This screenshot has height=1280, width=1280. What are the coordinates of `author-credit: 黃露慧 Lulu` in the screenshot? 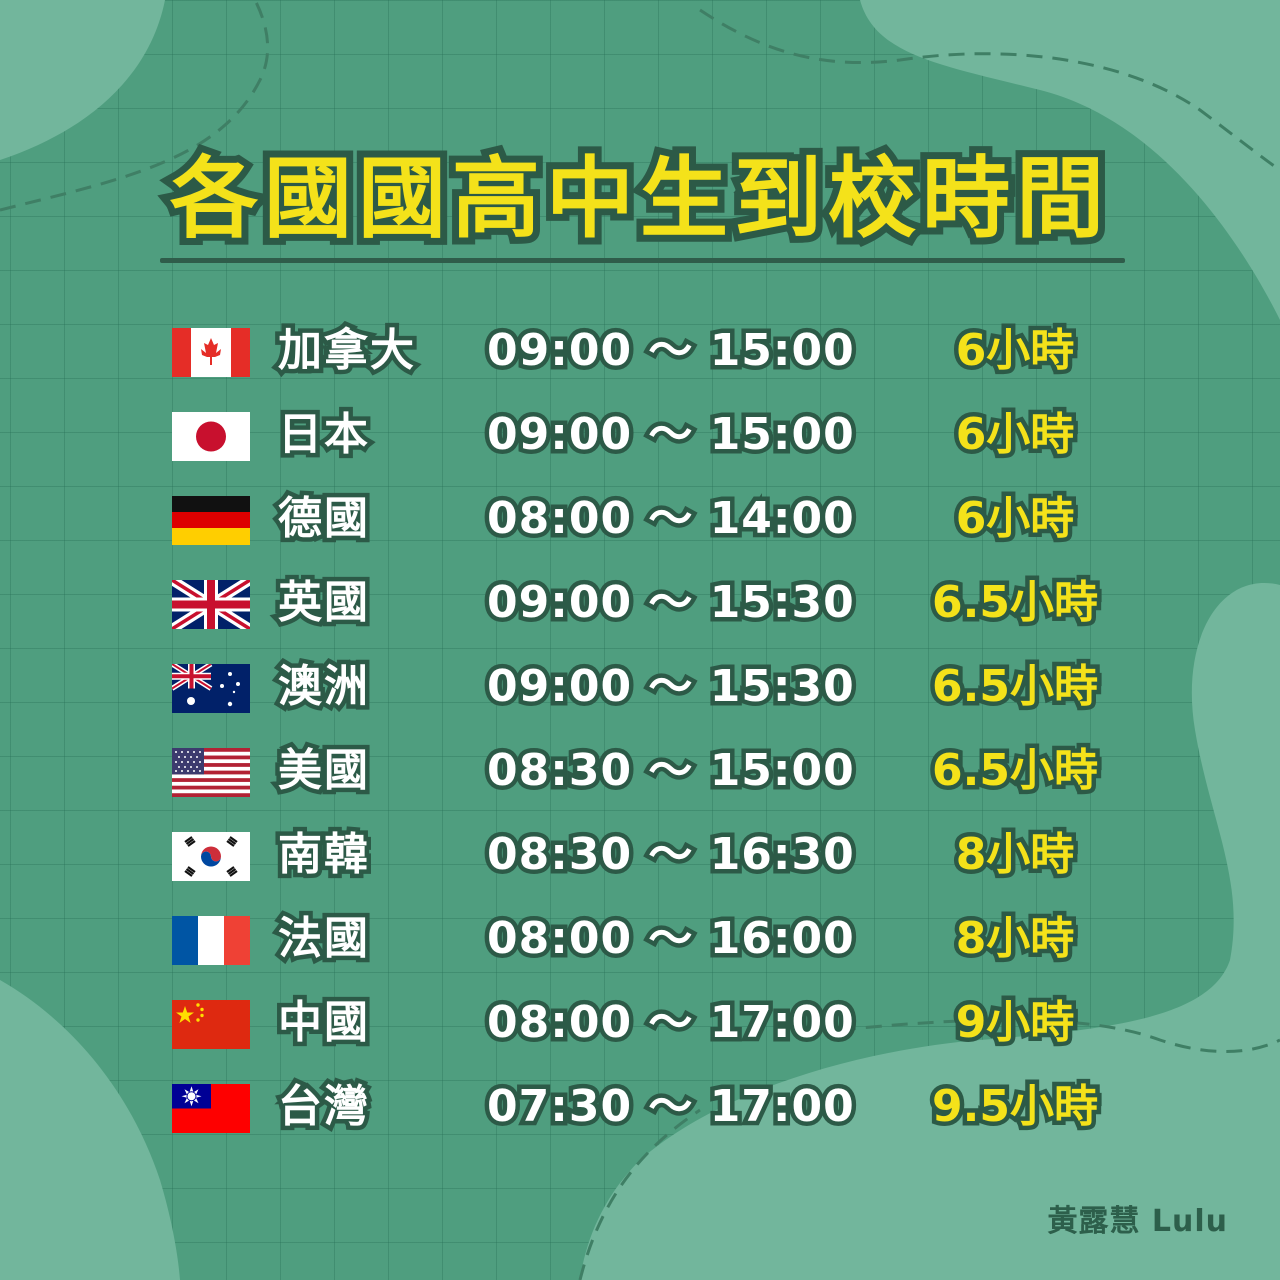 It's located at (1137, 1221).